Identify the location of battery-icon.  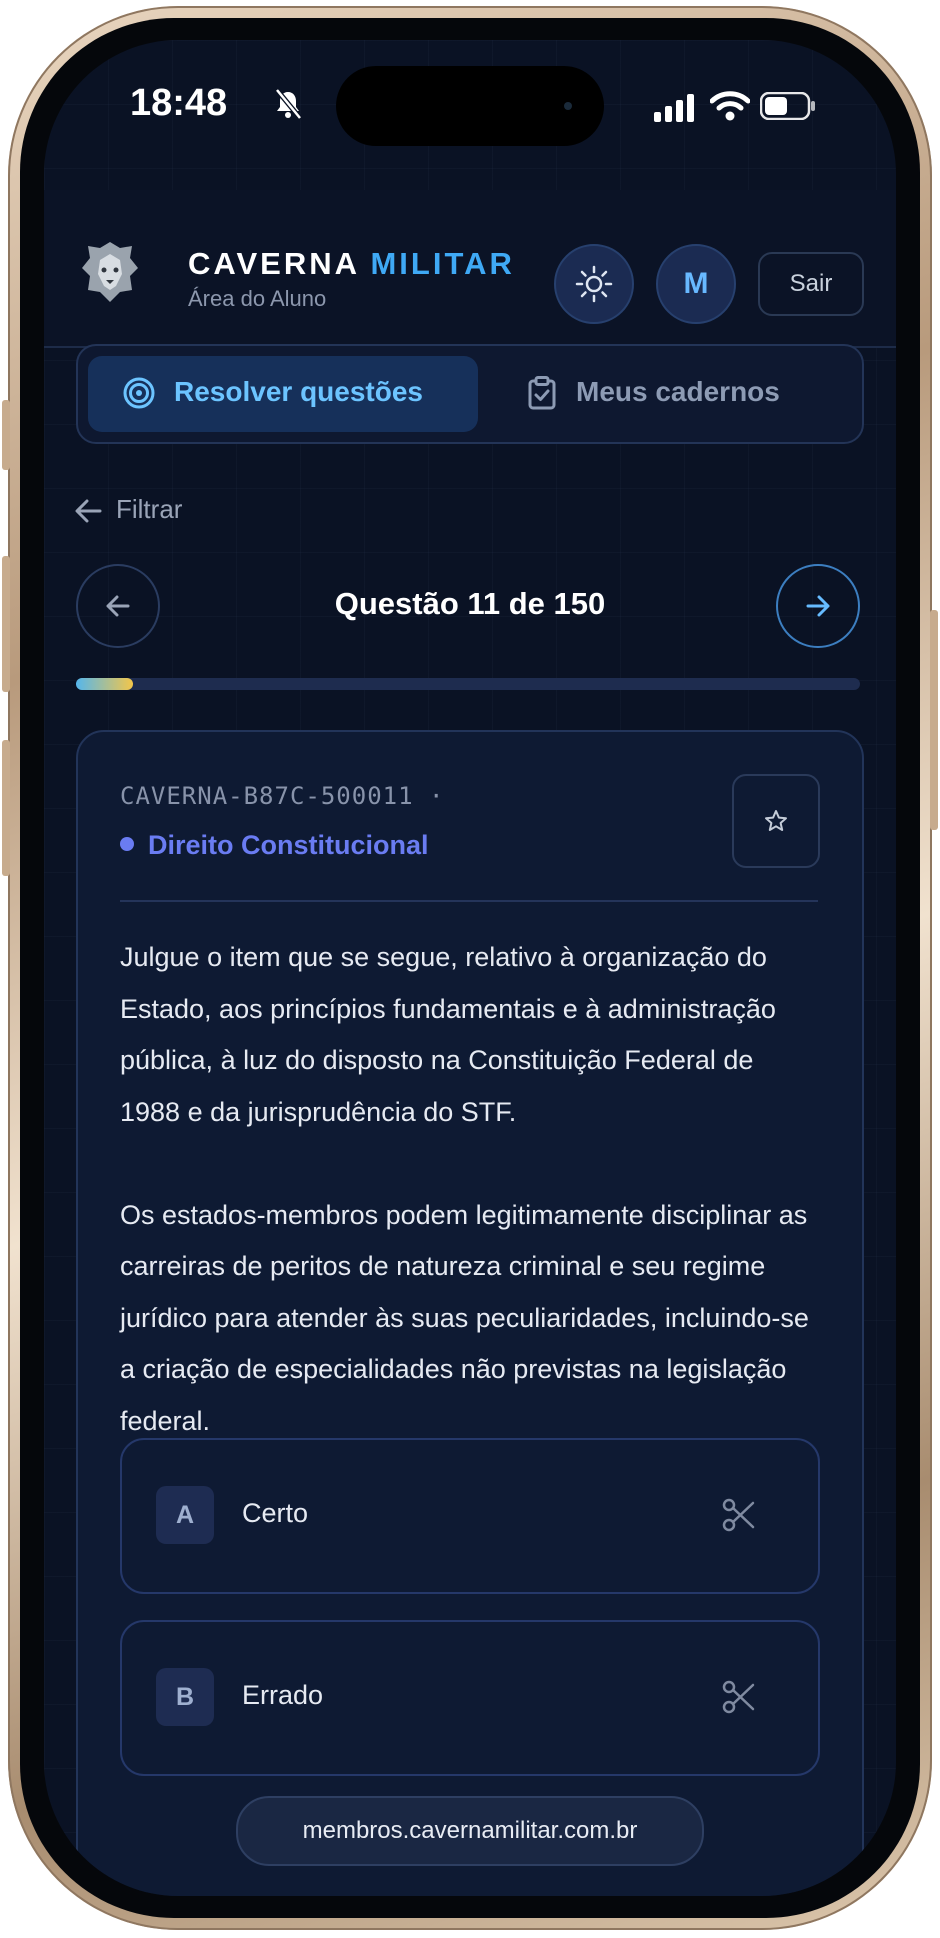
(787, 107).